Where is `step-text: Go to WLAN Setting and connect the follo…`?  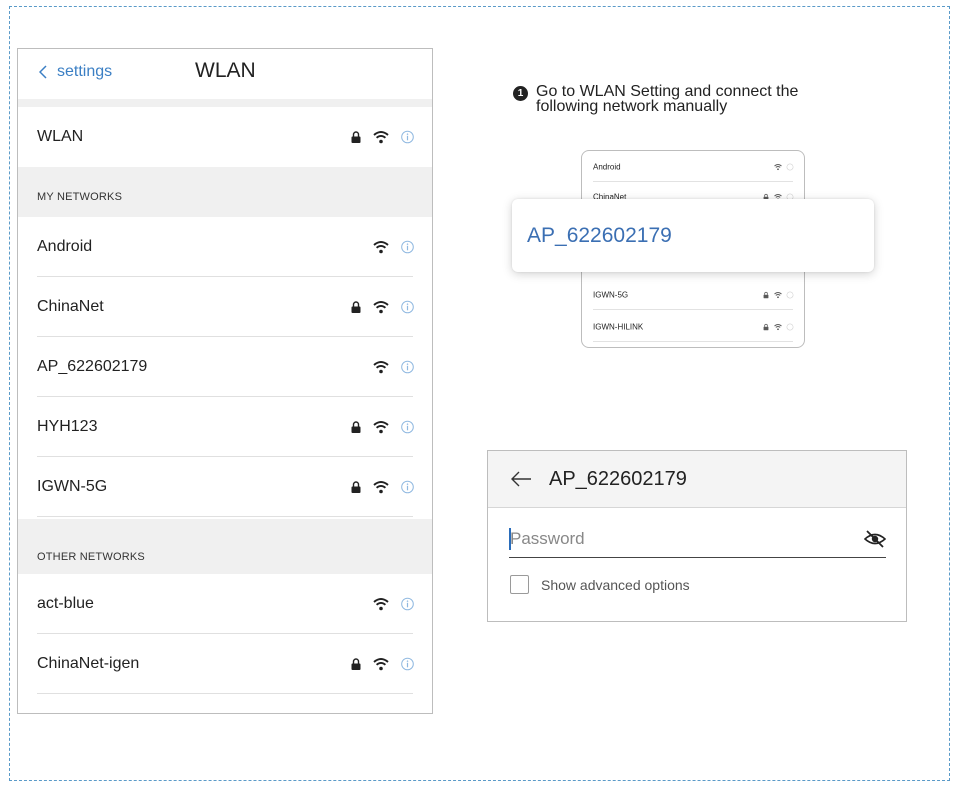
step-text: Go to WLAN Setting and connect the follo… is located at coordinates (696, 99).